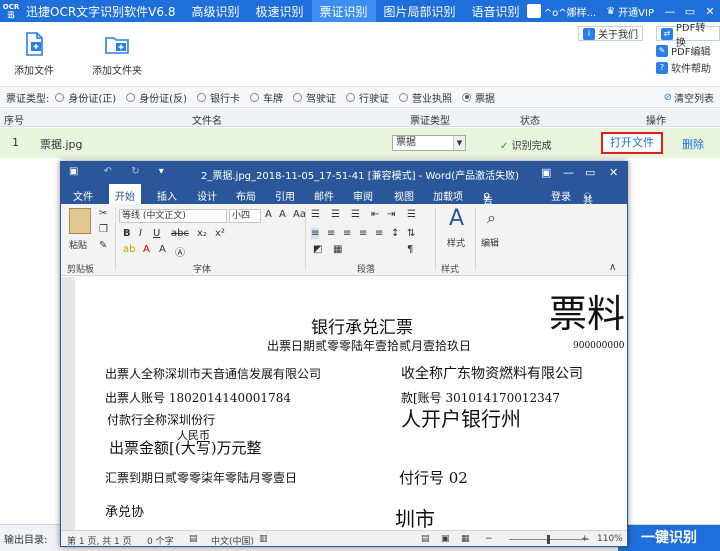  Describe the element at coordinates (343, 11) in the screenshot. I see `nav-ticket: 票证识别` at that location.